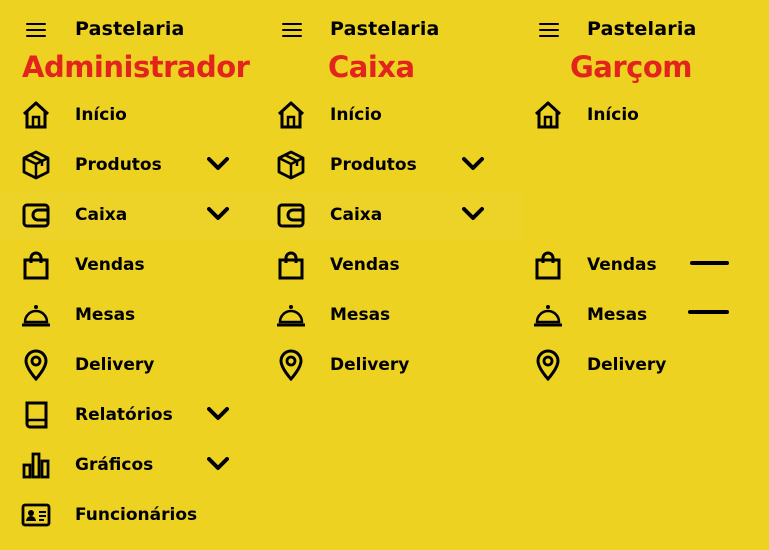 This screenshot has width=769, height=550. Describe the element at coordinates (124, 415) in the screenshot. I see `menu-item-label: Relatórios` at that location.